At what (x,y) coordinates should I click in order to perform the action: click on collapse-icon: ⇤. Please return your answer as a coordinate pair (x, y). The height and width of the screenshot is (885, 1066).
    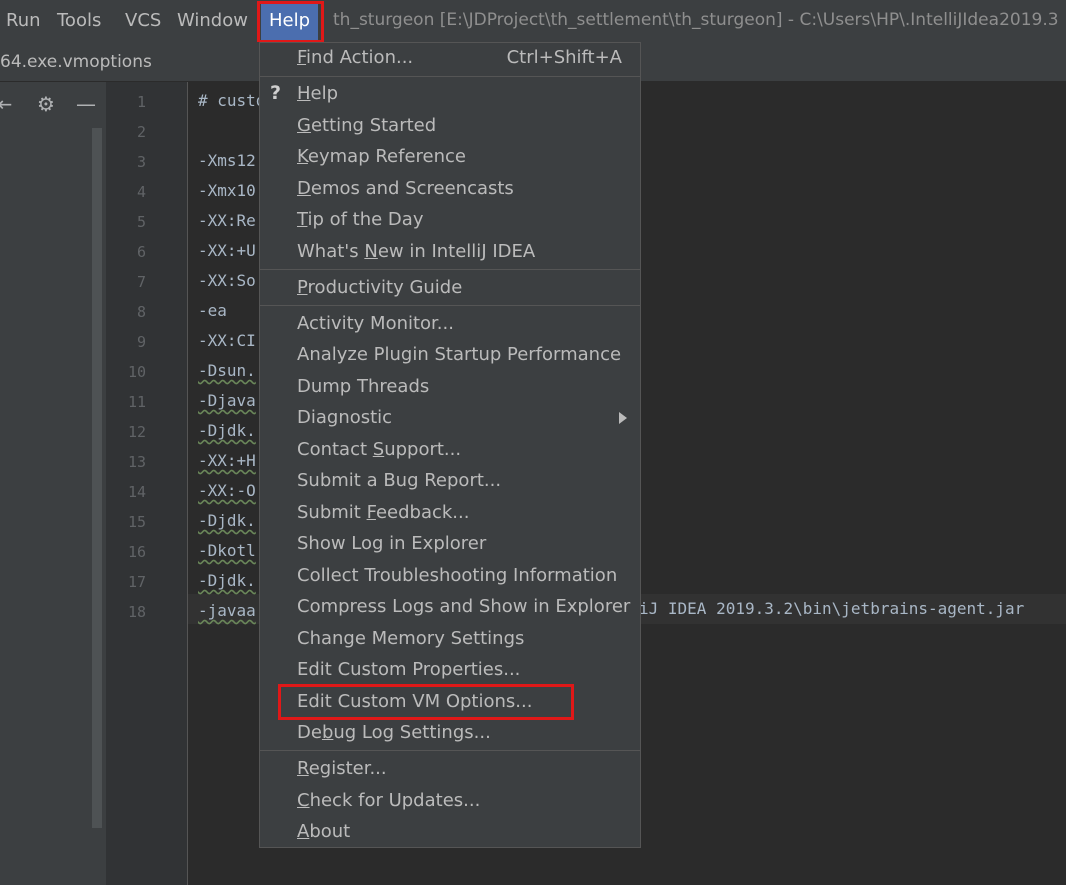
    Looking at the image, I should click on (8, 104).